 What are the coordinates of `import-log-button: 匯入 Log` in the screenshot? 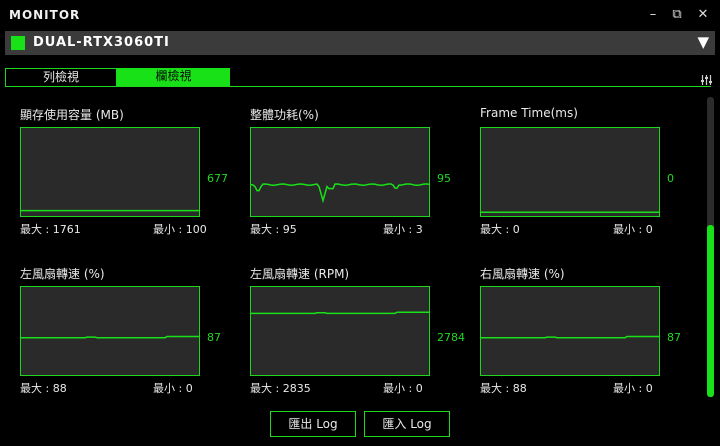 It's located at (407, 424).